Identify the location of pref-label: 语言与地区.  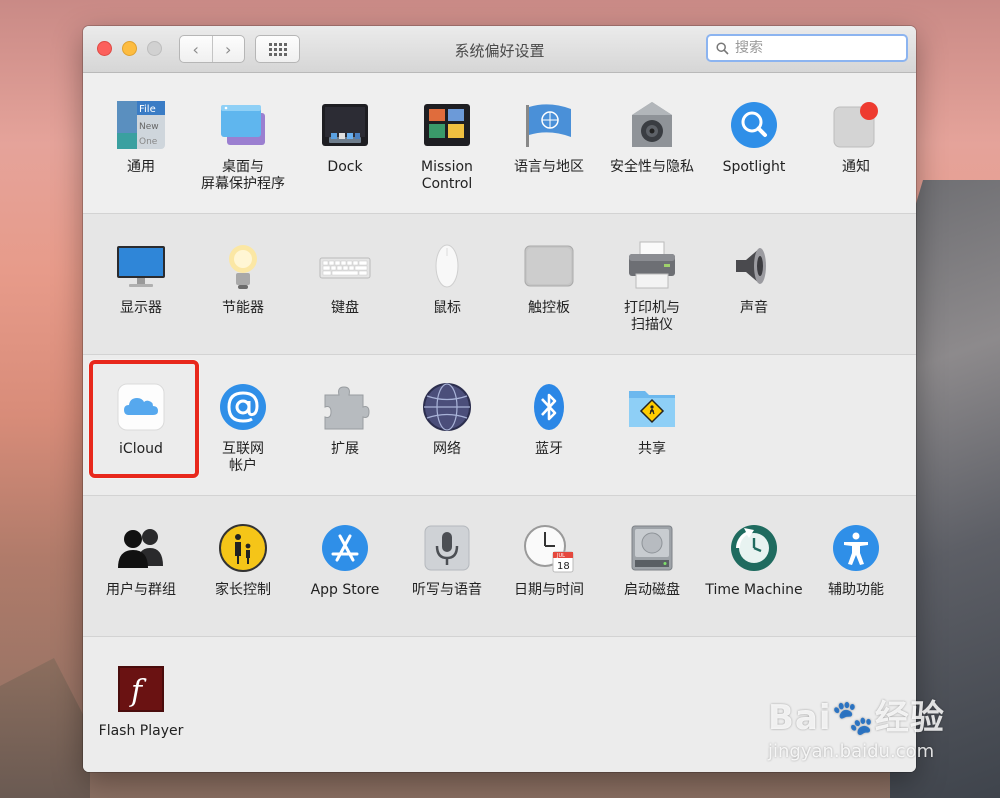
(549, 167).